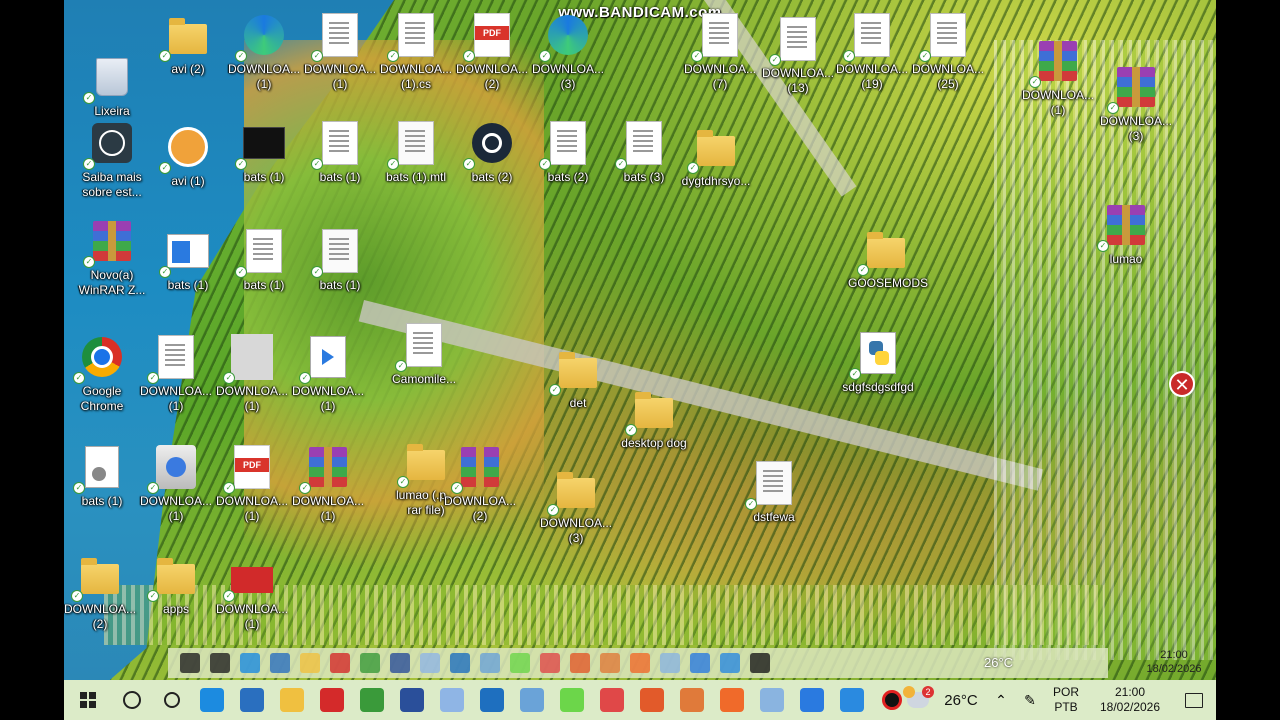 The width and height of the screenshot is (1280, 720). I want to click on messenger-button, so click(812, 700).